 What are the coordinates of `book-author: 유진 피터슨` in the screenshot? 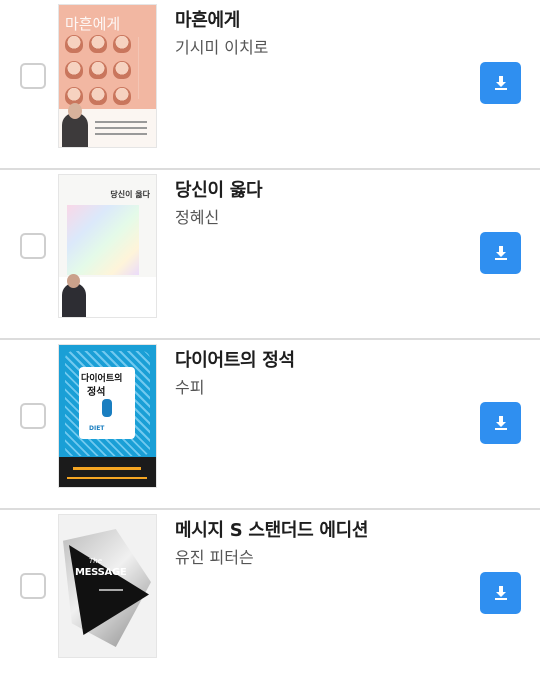 It's located at (214, 557).